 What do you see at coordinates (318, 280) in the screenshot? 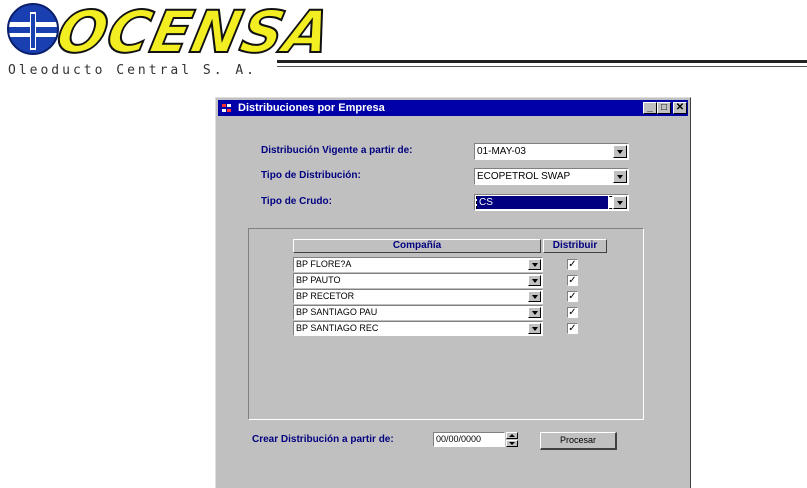
I see `company-value: BP PAUTO` at bounding box center [318, 280].